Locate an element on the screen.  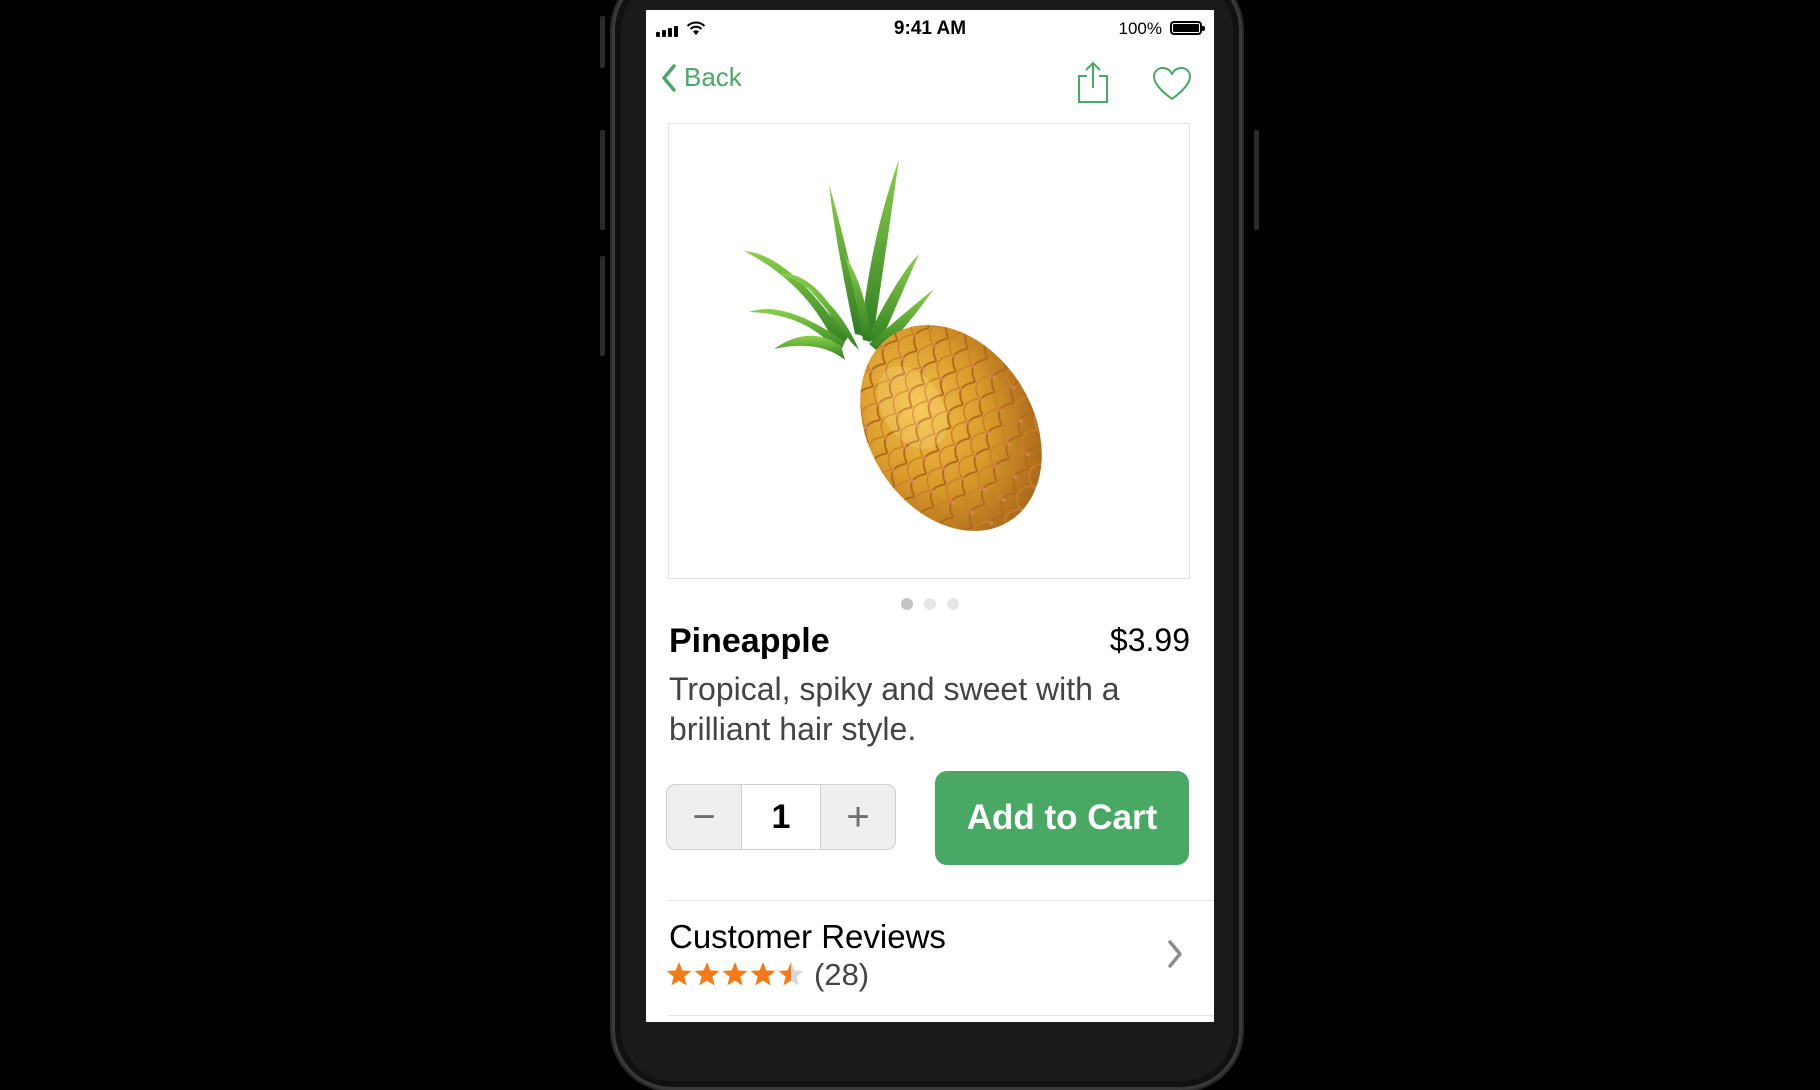
chevron-left-icon is located at coordinates (669, 77).